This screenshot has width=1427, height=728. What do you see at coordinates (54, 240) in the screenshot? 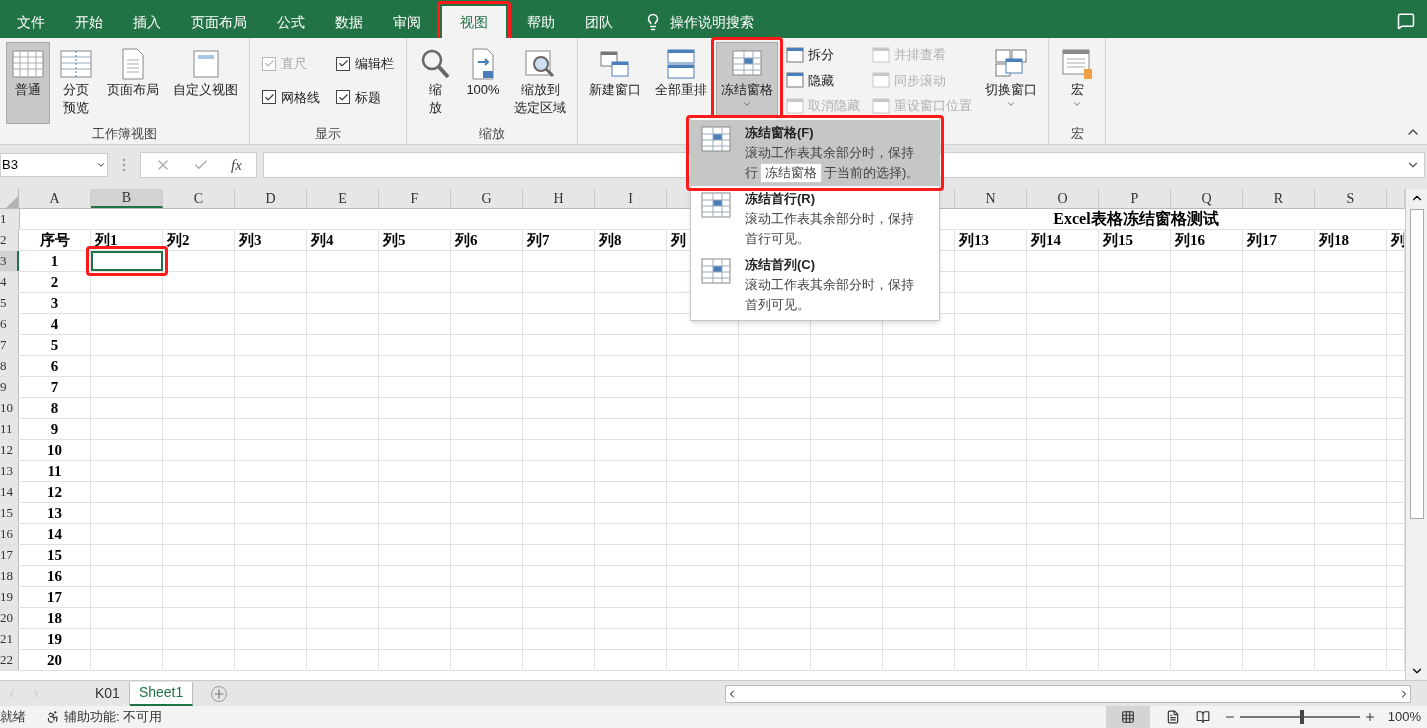
I see `table-cell: 序号` at bounding box center [54, 240].